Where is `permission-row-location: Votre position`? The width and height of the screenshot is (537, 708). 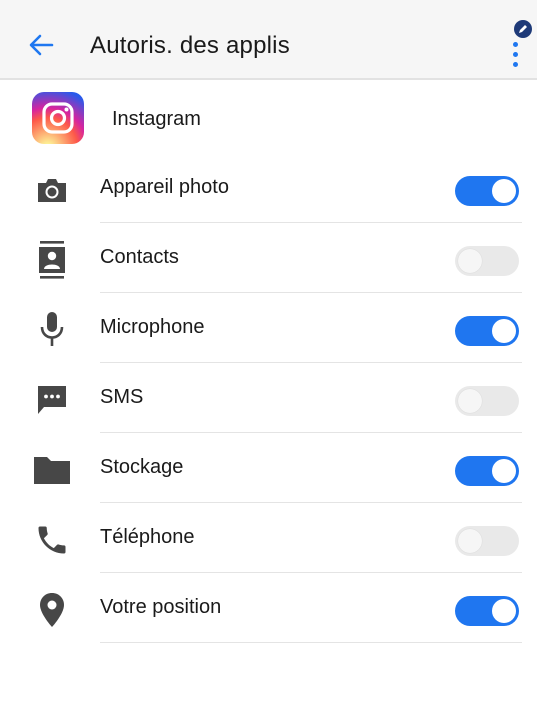 permission-row-location: Votre position is located at coordinates (268, 608).